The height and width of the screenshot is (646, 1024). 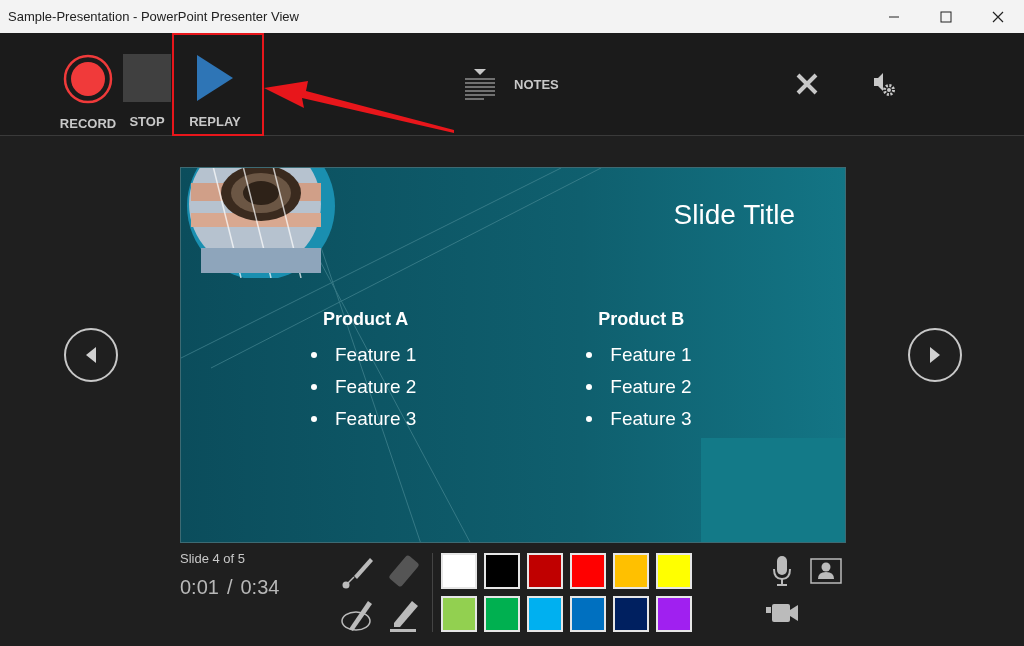 I want to click on total-time: 0:34, so click(x=260, y=587).